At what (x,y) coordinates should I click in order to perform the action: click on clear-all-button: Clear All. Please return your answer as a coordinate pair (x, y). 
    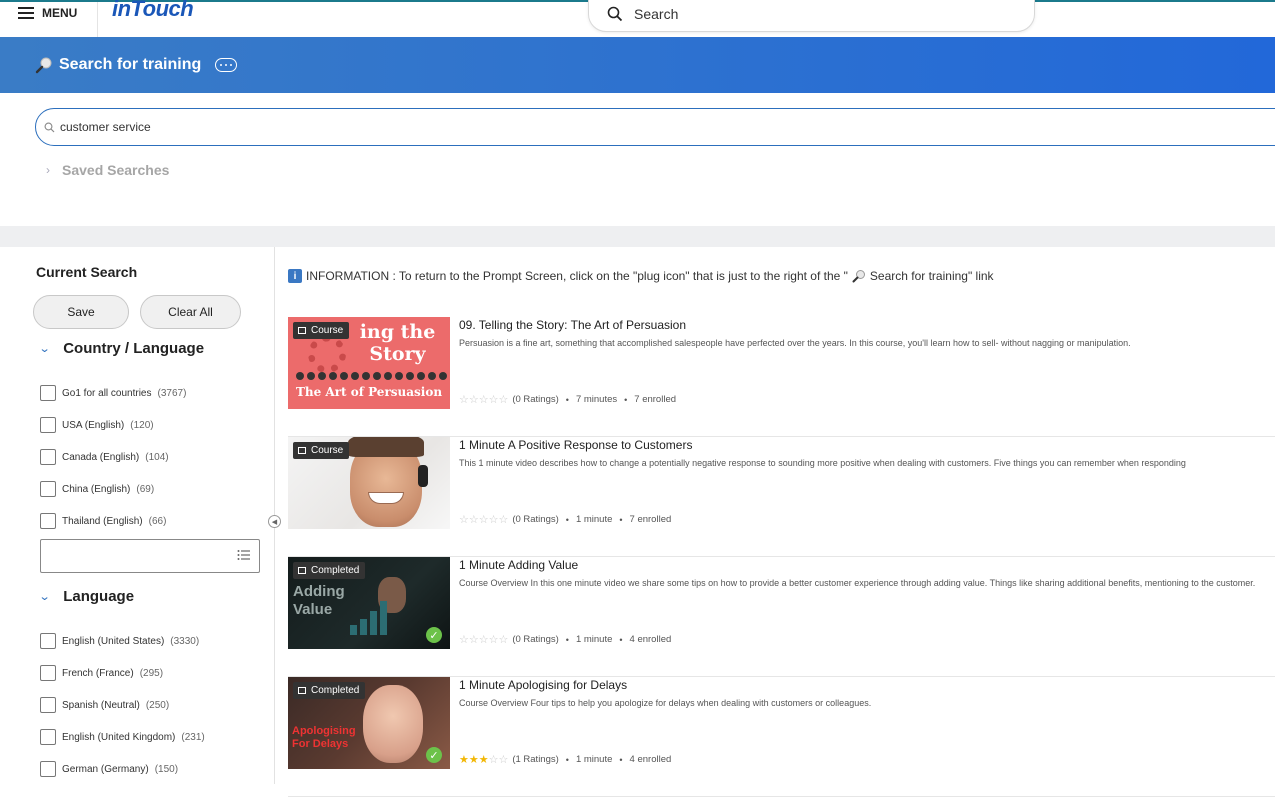
    Looking at the image, I should click on (190, 312).